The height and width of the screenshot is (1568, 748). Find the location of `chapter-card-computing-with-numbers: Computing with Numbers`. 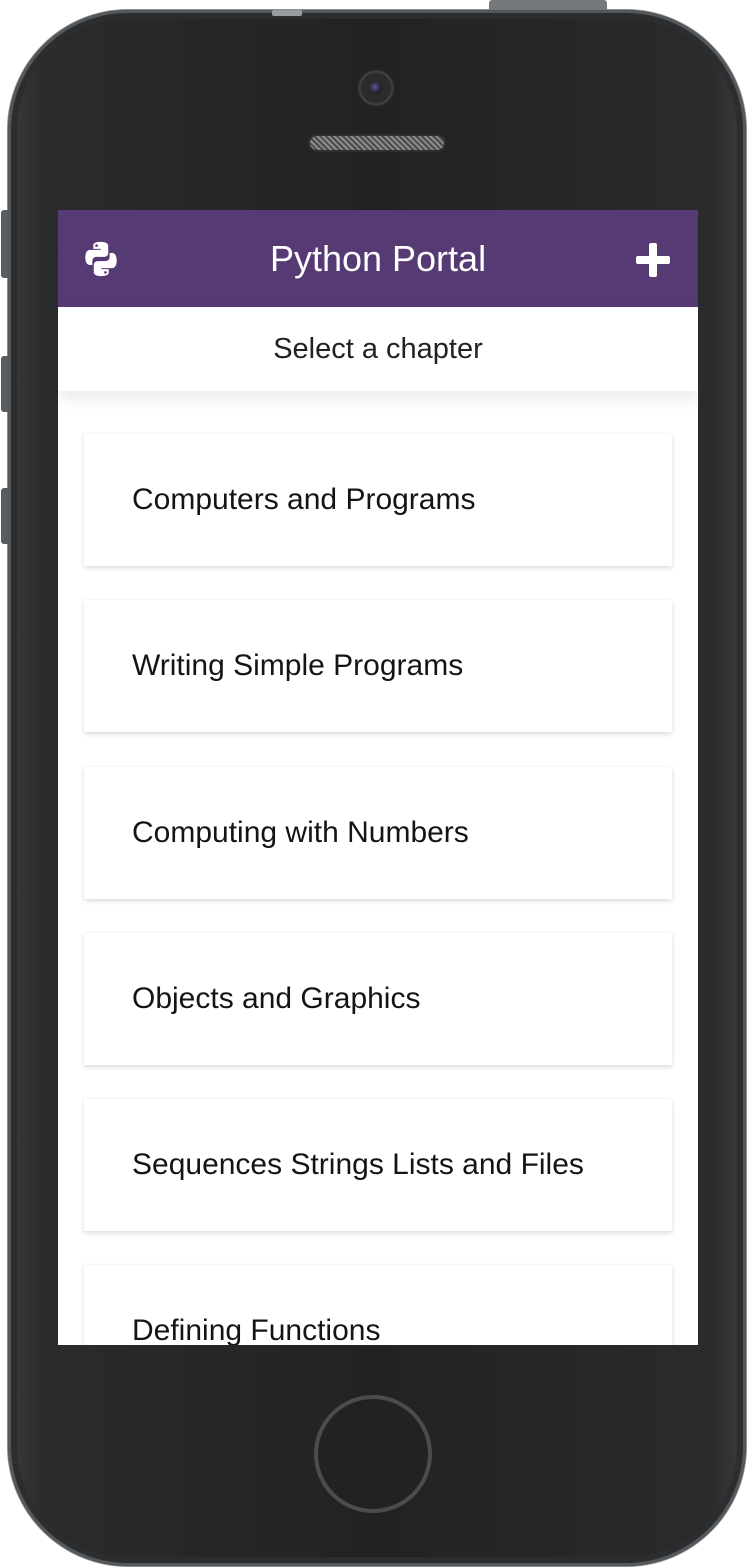

chapter-card-computing-with-numbers: Computing with Numbers is located at coordinates (378, 833).